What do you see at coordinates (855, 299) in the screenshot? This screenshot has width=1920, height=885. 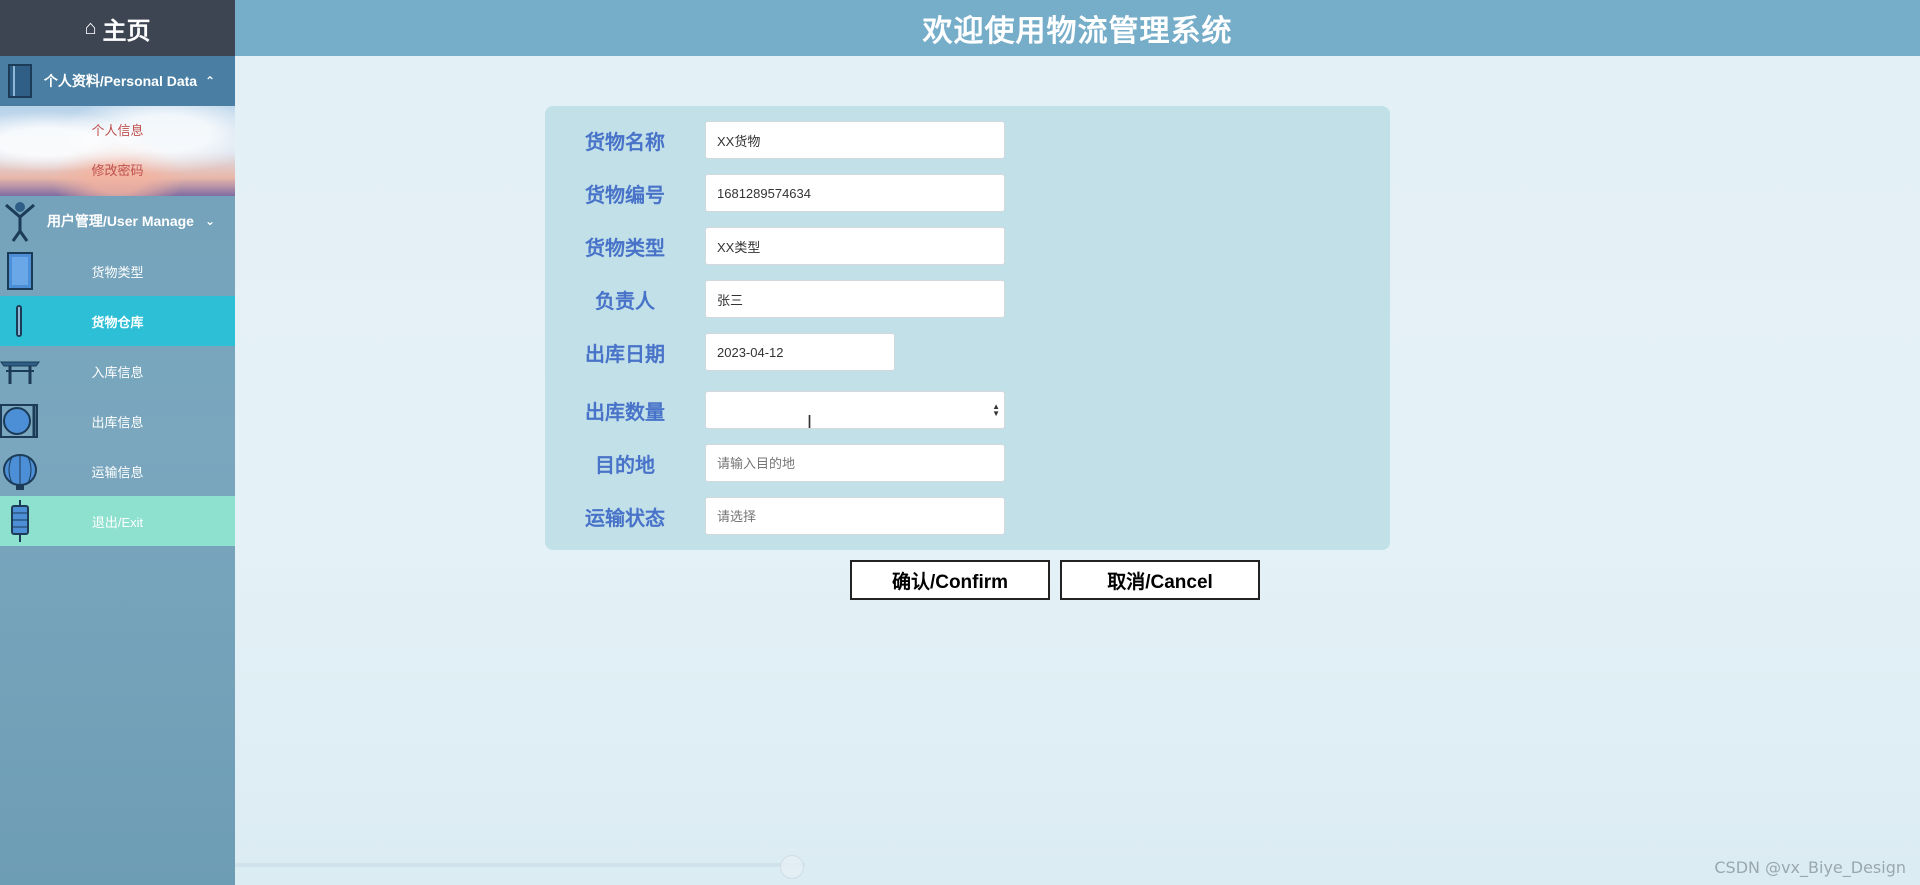 I see `person-in-charge-input` at bounding box center [855, 299].